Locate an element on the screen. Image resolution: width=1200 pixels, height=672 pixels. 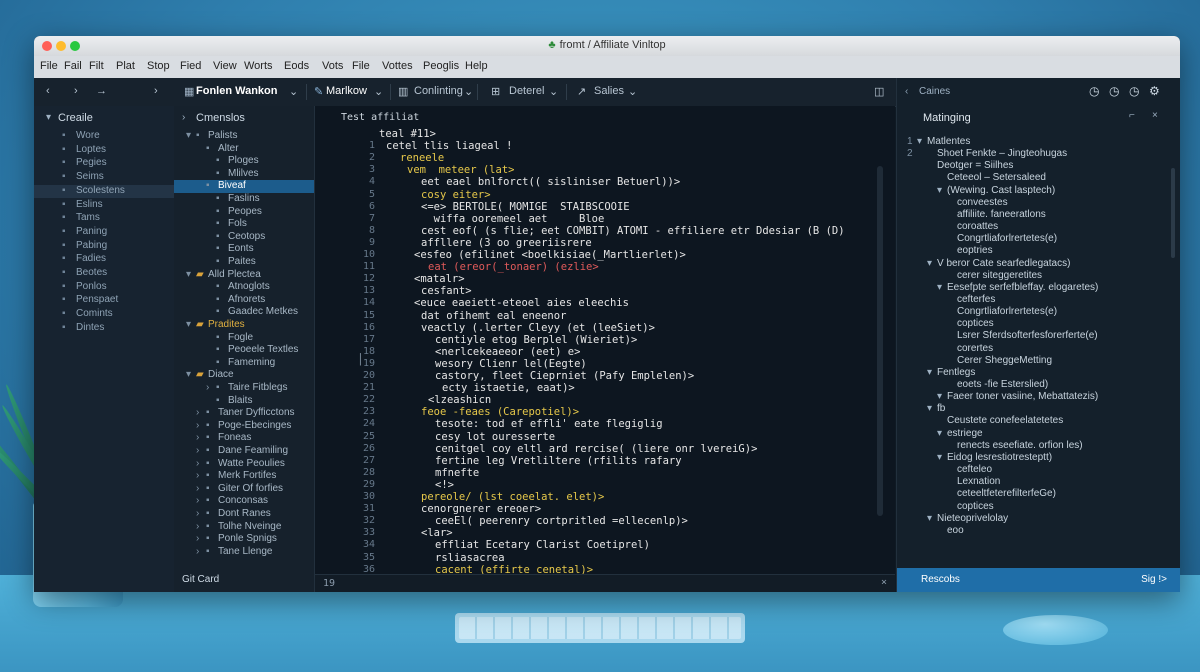
sidebar-item-11: ▪ Ponlos is located at coordinates (104, 287).